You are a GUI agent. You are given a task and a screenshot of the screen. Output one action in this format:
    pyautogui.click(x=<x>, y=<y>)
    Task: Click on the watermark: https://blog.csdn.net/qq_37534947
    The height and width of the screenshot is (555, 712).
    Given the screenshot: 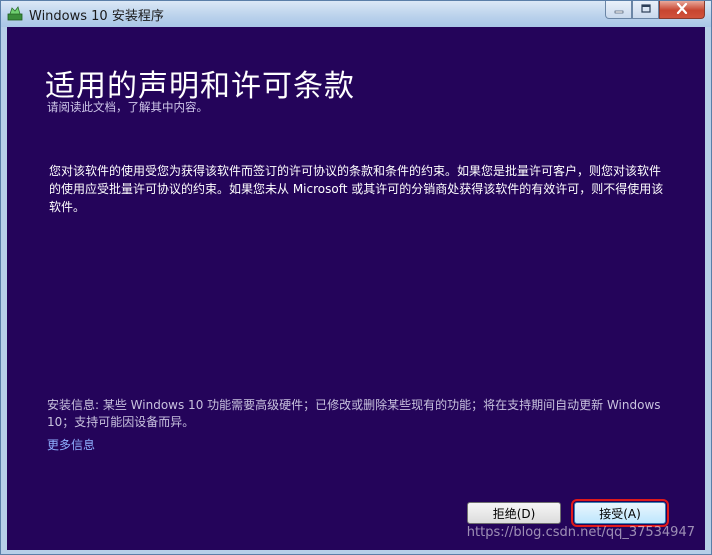 What is the action you would take?
    pyautogui.click(x=580, y=532)
    